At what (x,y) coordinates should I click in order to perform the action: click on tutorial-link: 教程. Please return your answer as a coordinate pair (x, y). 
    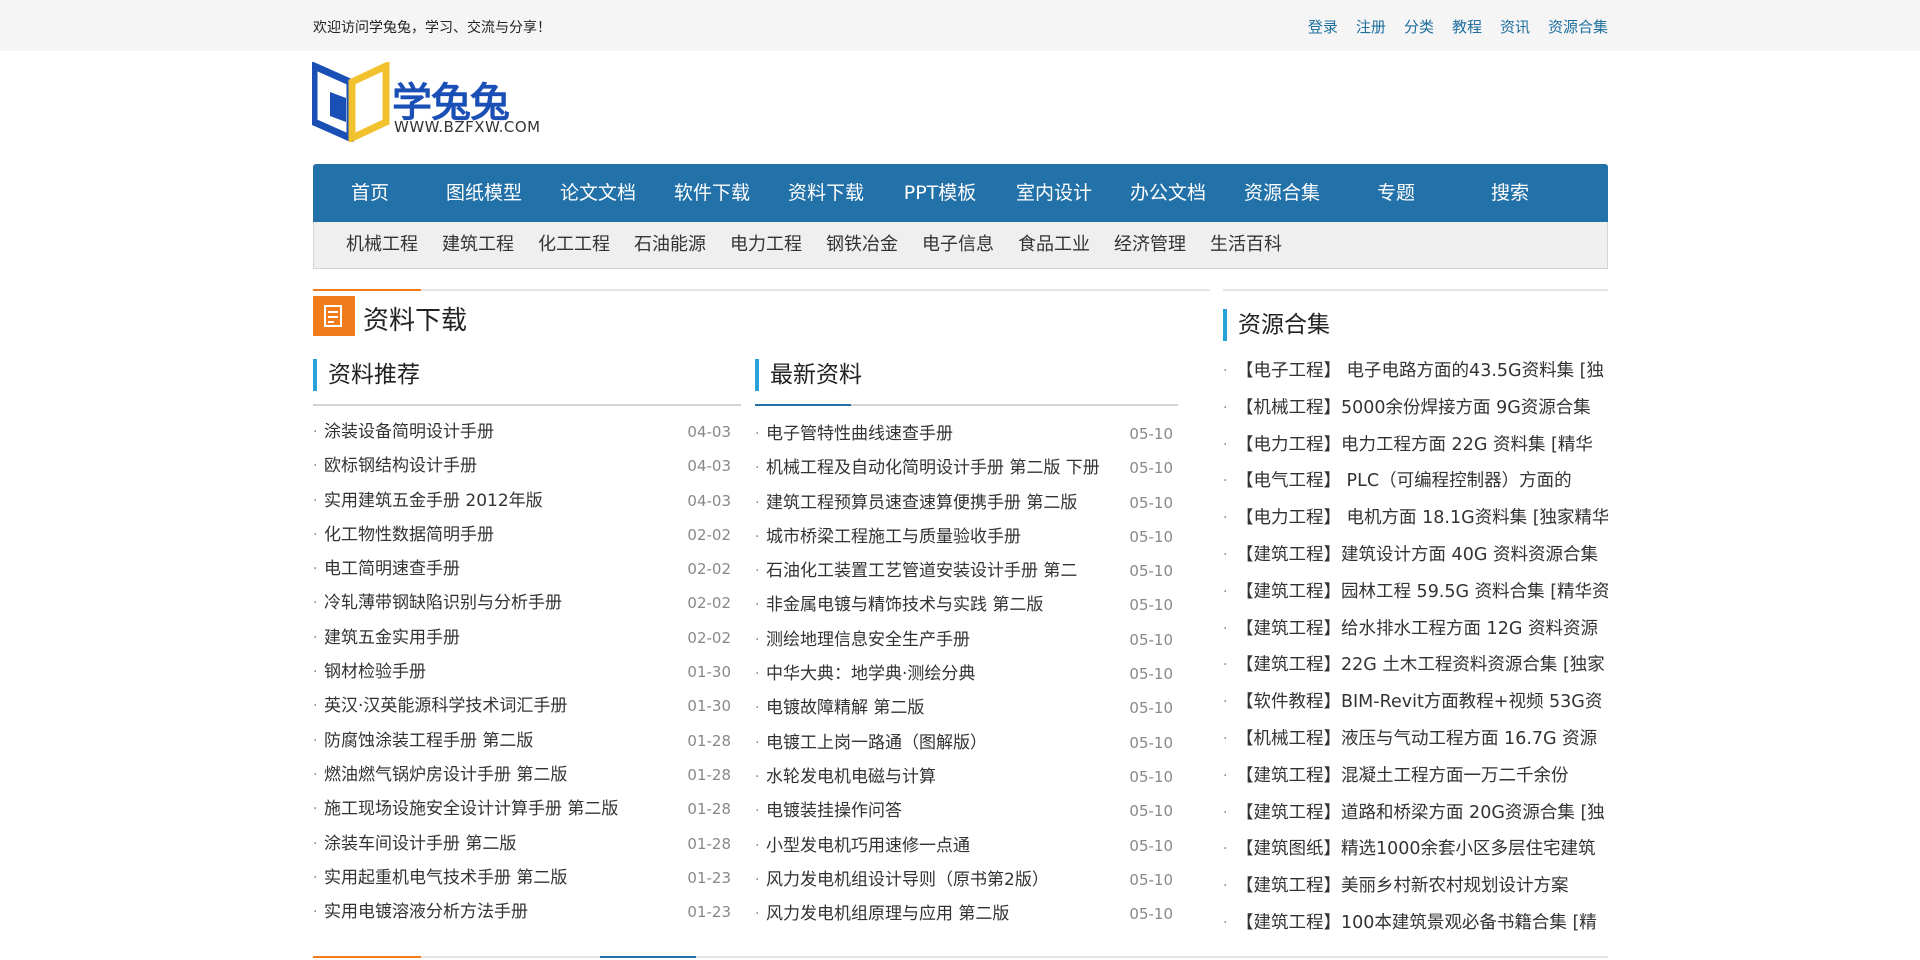
    Looking at the image, I should click on (1467, 26).